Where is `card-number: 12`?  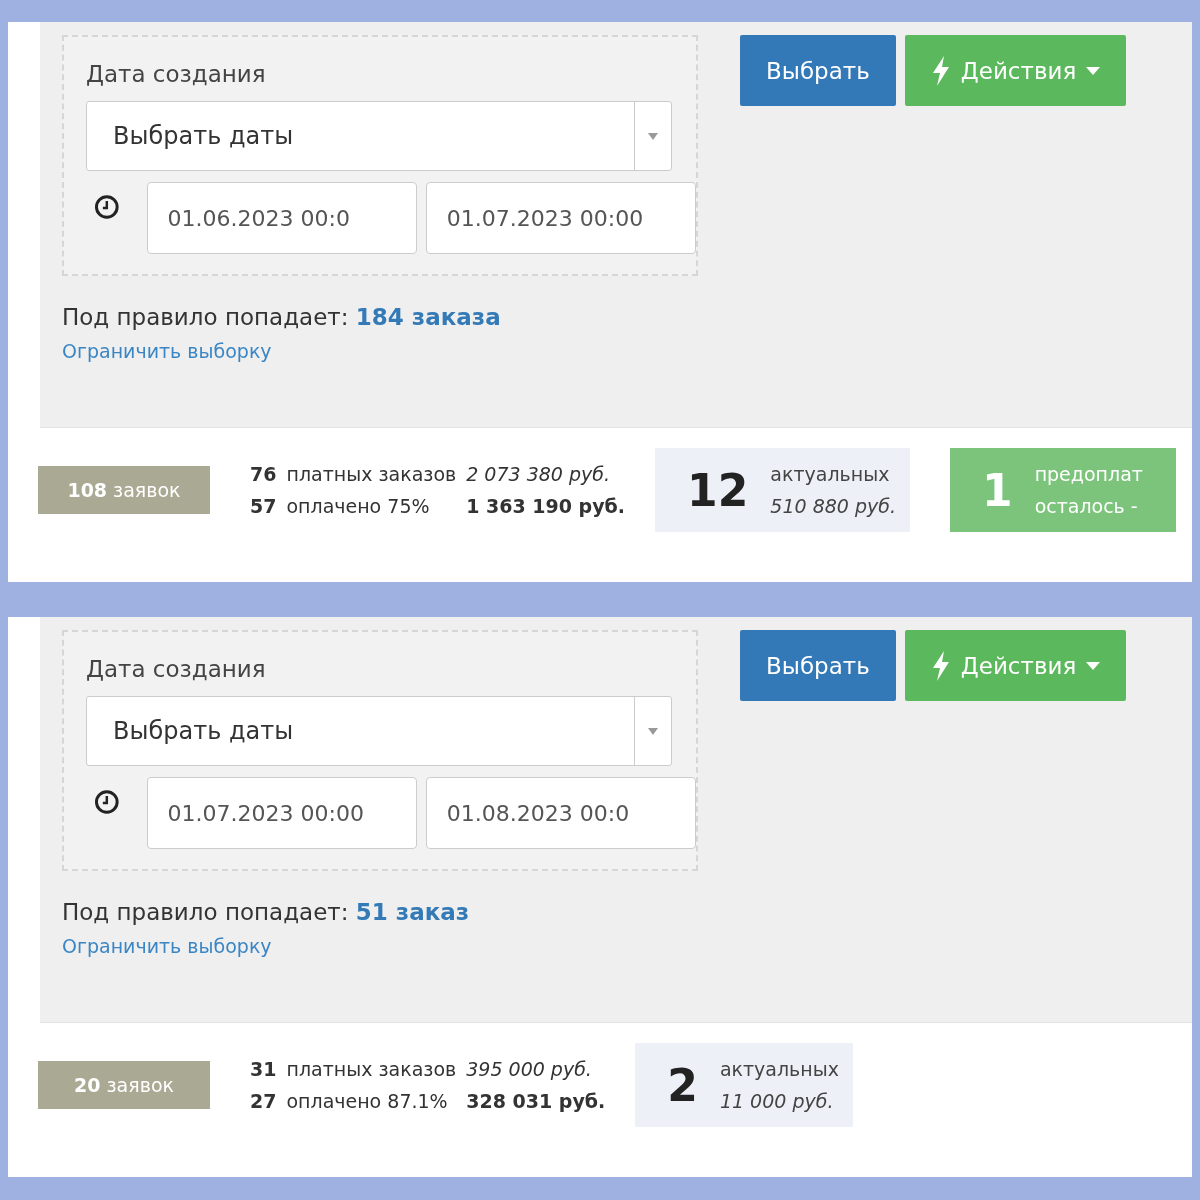
card-number: 12 is located at coordinates (718, 490).